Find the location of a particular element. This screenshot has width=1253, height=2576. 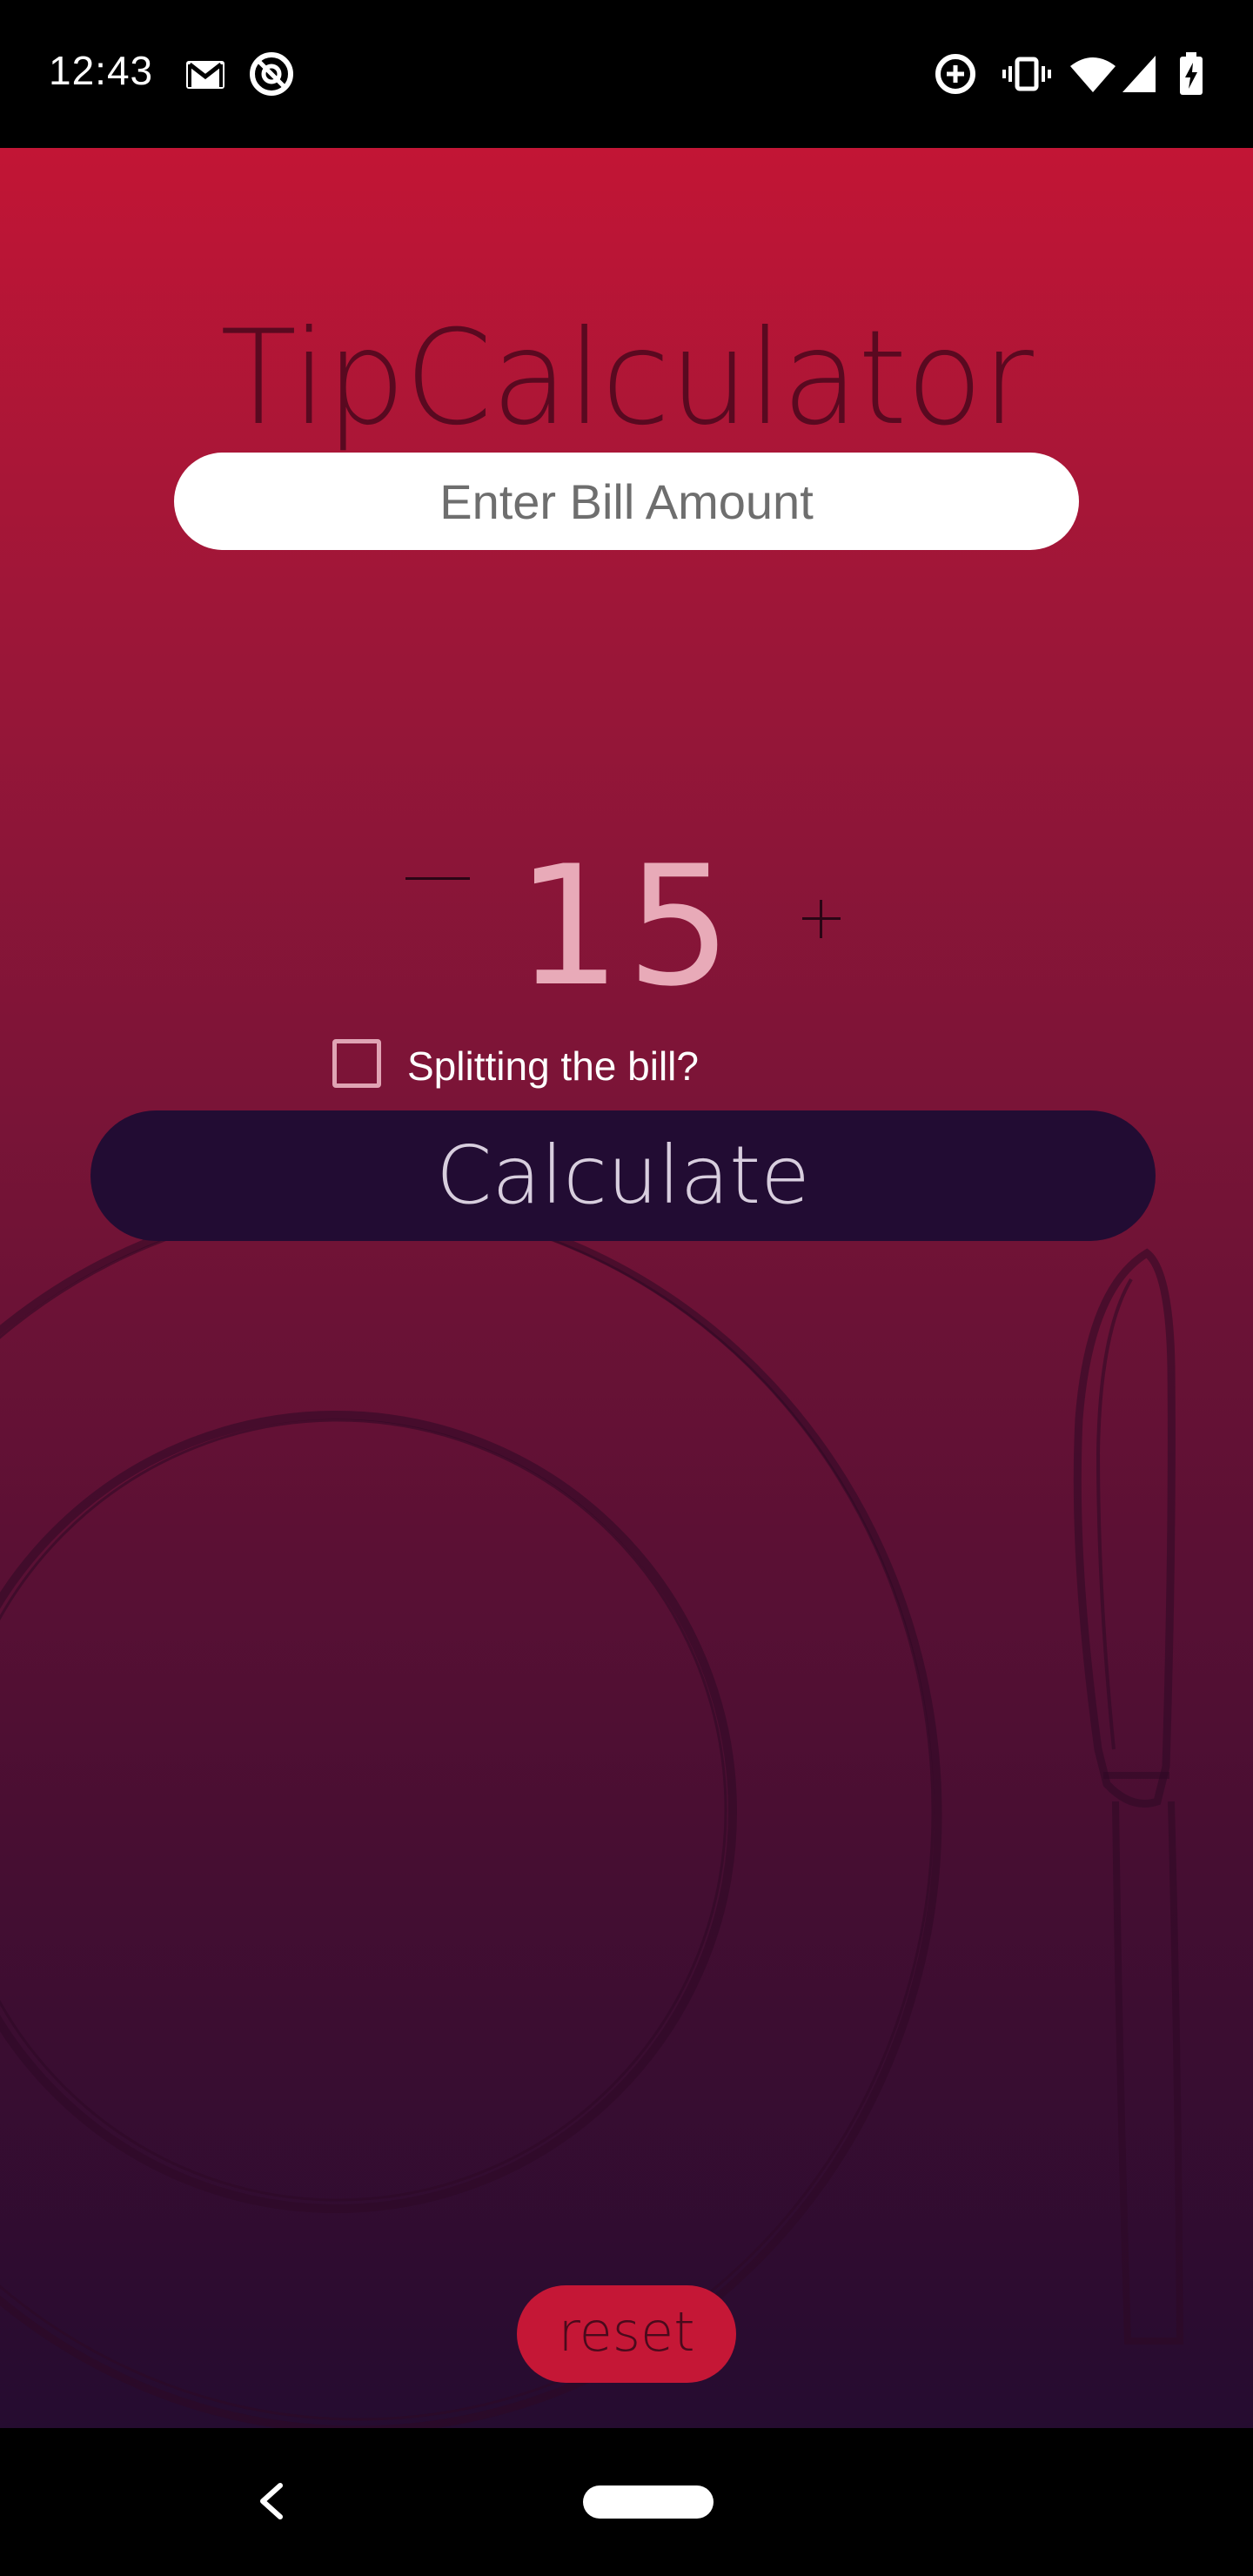

vibrate-icon is located at coordinates (1026, 74).